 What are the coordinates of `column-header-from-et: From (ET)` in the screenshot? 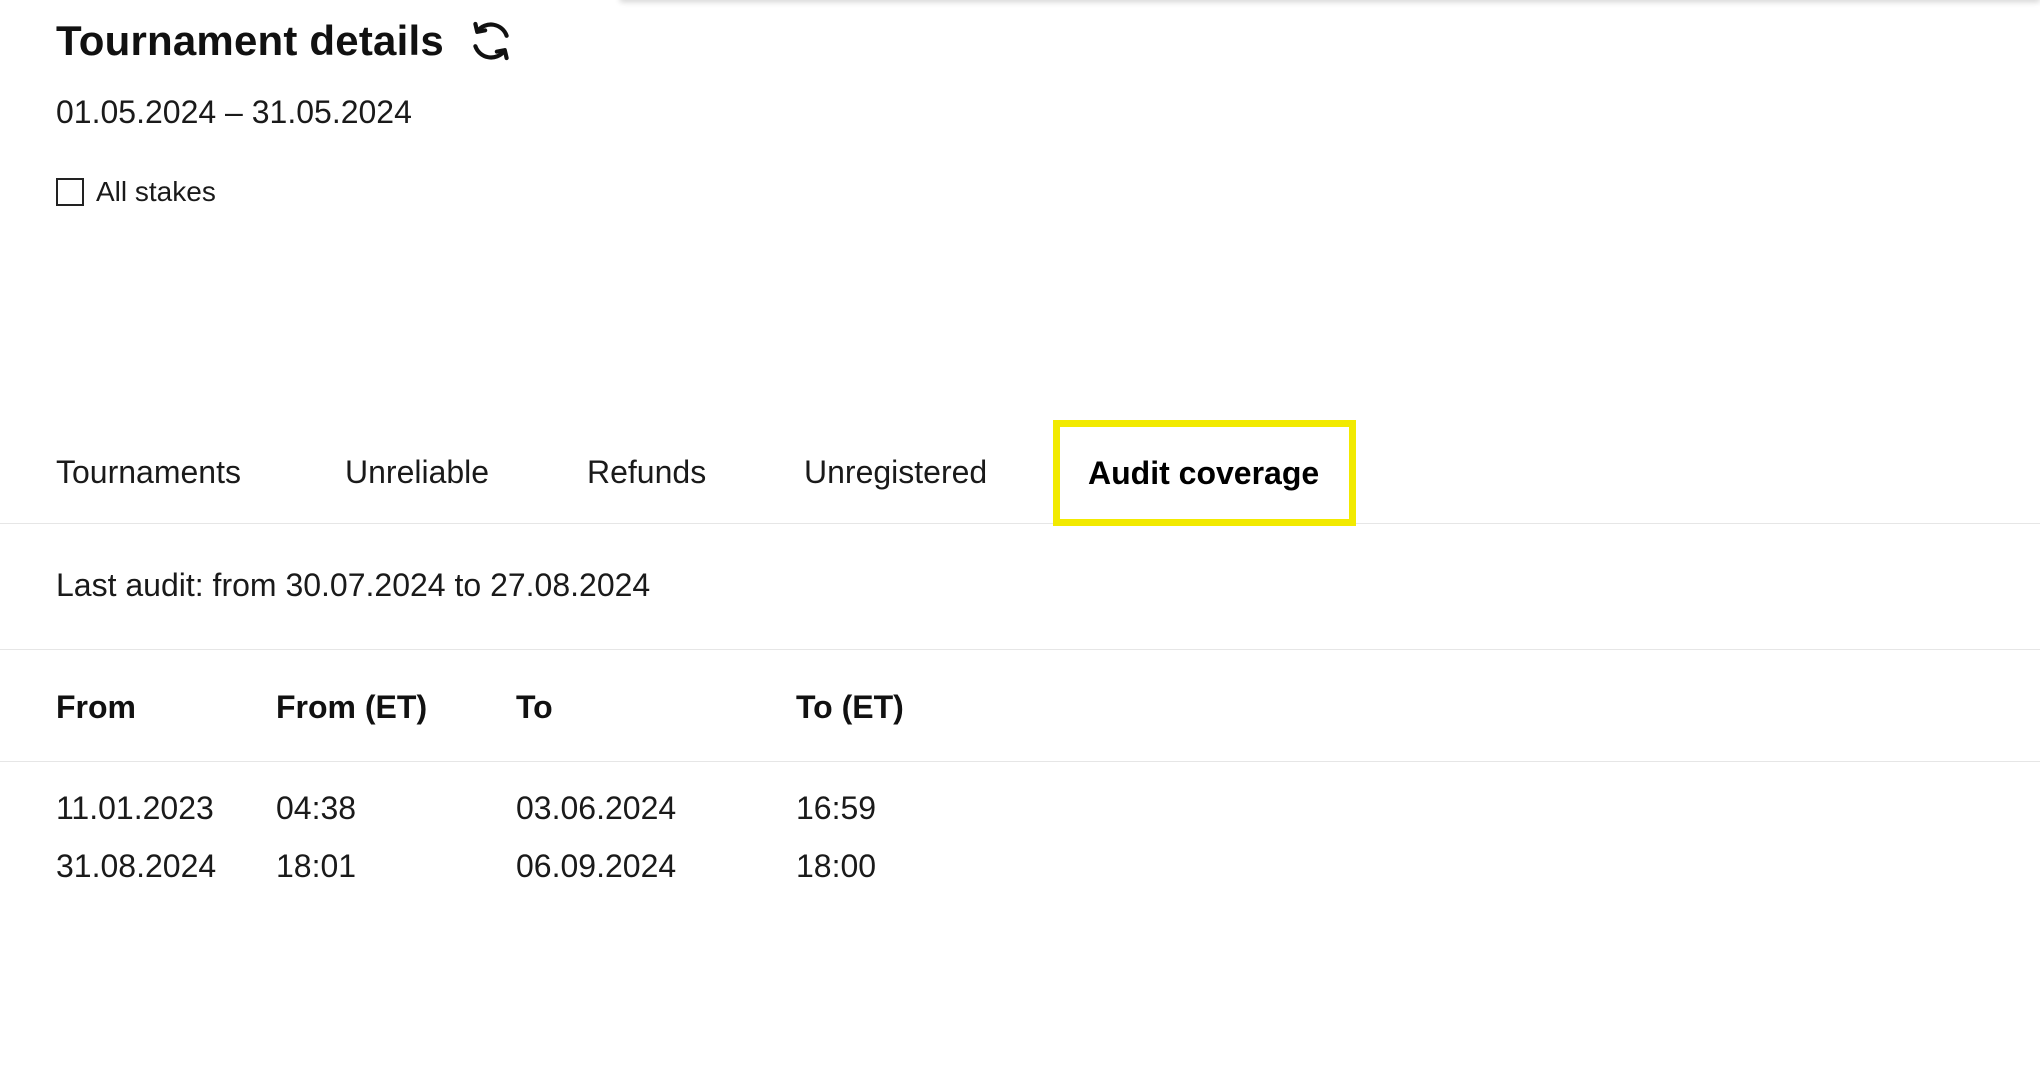 It's located at (352, 707).